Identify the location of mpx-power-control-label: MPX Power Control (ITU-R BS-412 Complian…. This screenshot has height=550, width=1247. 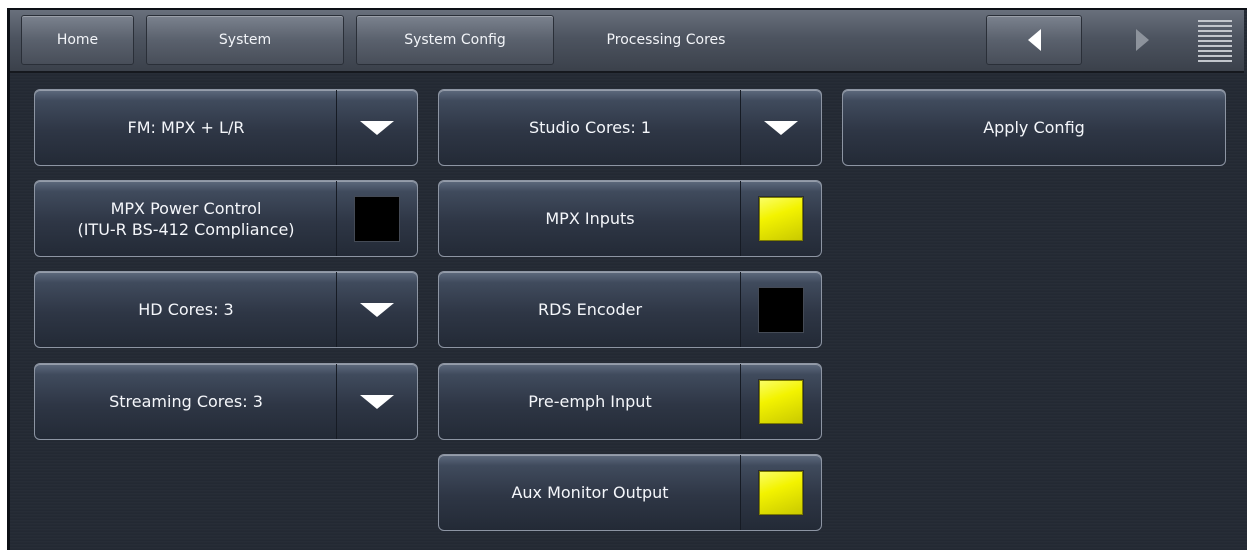
(186, 218).